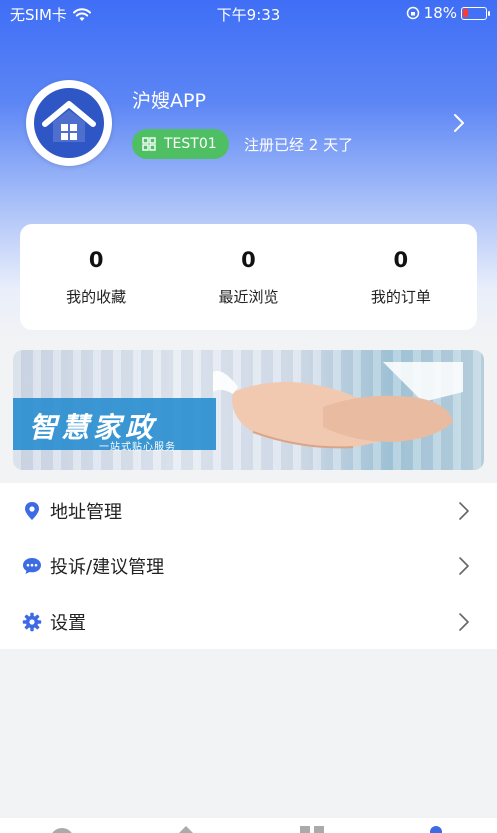 This screenshot has width=497, height=833. Describe the element at coordinates (190, 144) in the screenshot. I see `username-text: TEST01` at that location.